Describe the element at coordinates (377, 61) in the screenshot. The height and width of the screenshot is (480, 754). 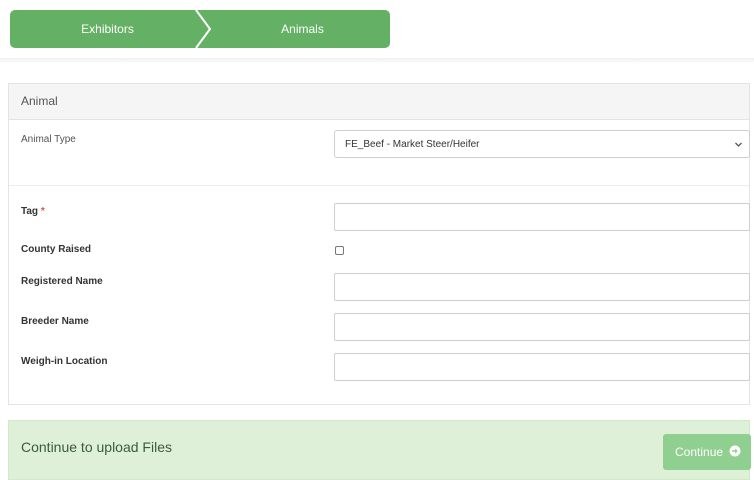
I see `top-band-shadow` at that location.